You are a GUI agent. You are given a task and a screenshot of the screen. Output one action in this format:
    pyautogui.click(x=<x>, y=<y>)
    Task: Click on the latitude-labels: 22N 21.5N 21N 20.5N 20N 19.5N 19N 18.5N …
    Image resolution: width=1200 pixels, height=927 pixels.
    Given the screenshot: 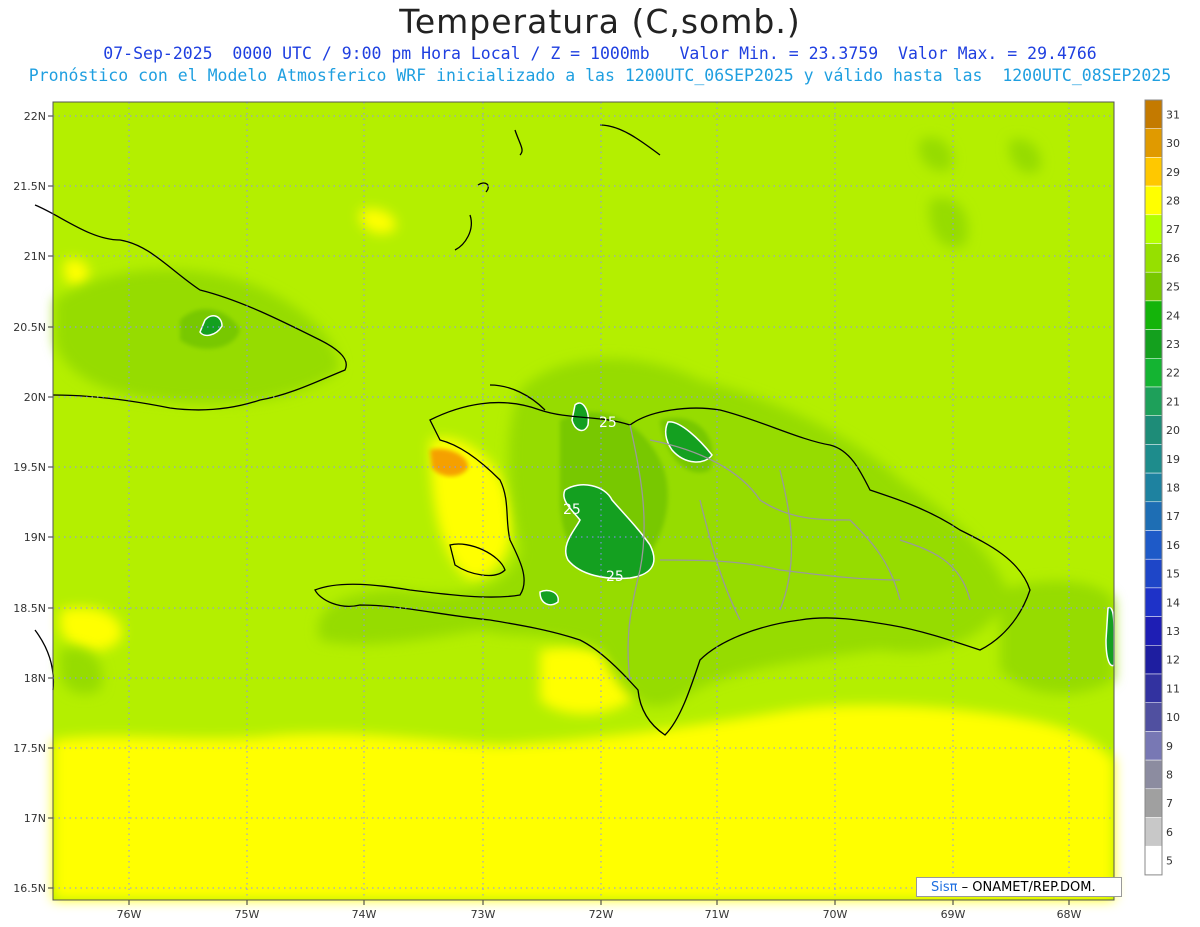 What is the action you would take?
    pyautogui.click(x=29, y=502)
    